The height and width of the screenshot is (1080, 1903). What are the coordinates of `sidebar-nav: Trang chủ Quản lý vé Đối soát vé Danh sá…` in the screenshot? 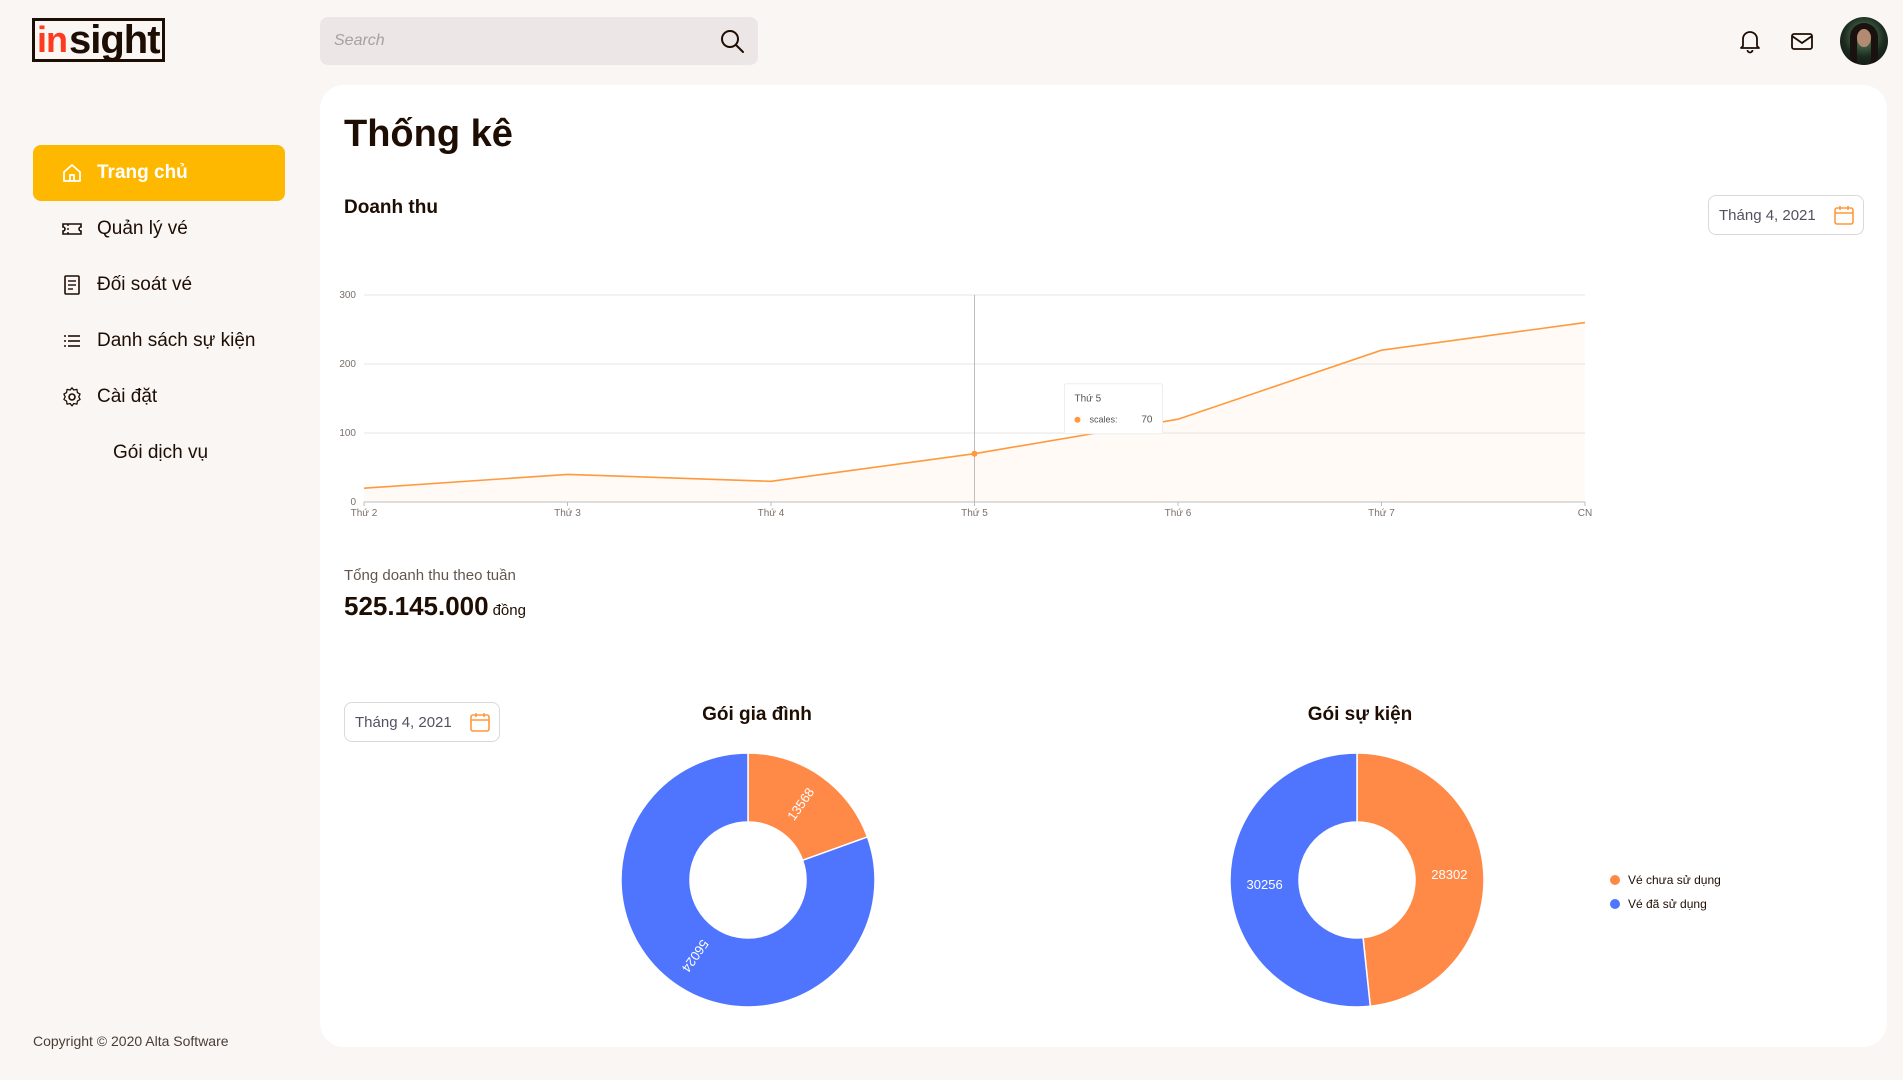 It's located at (159, 313).